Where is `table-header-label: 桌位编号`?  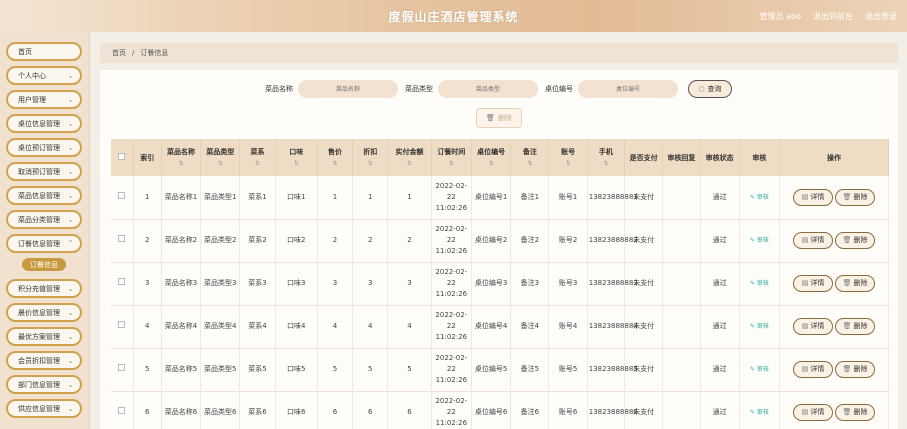 table-header-label: 桌位编号 is located at coordinates (491, 151).